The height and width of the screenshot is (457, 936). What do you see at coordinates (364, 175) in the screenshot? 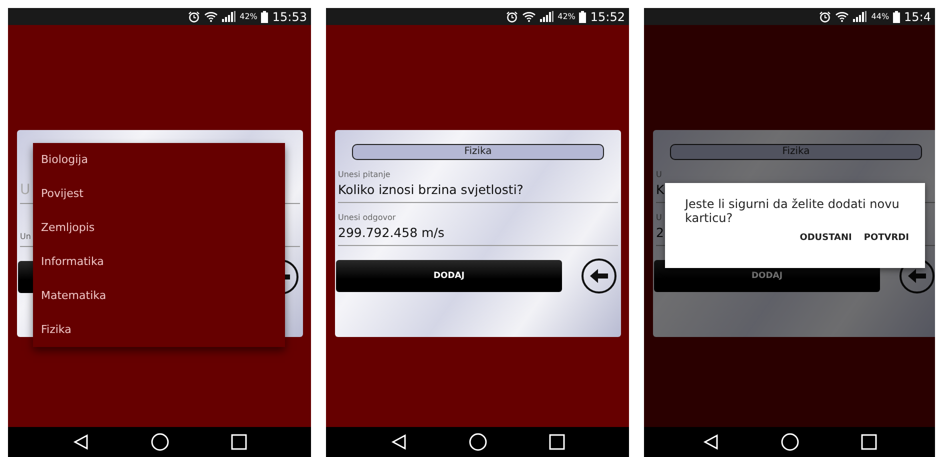
I see `field-label: Unesi pitanje` at bounding box center [364, 175].